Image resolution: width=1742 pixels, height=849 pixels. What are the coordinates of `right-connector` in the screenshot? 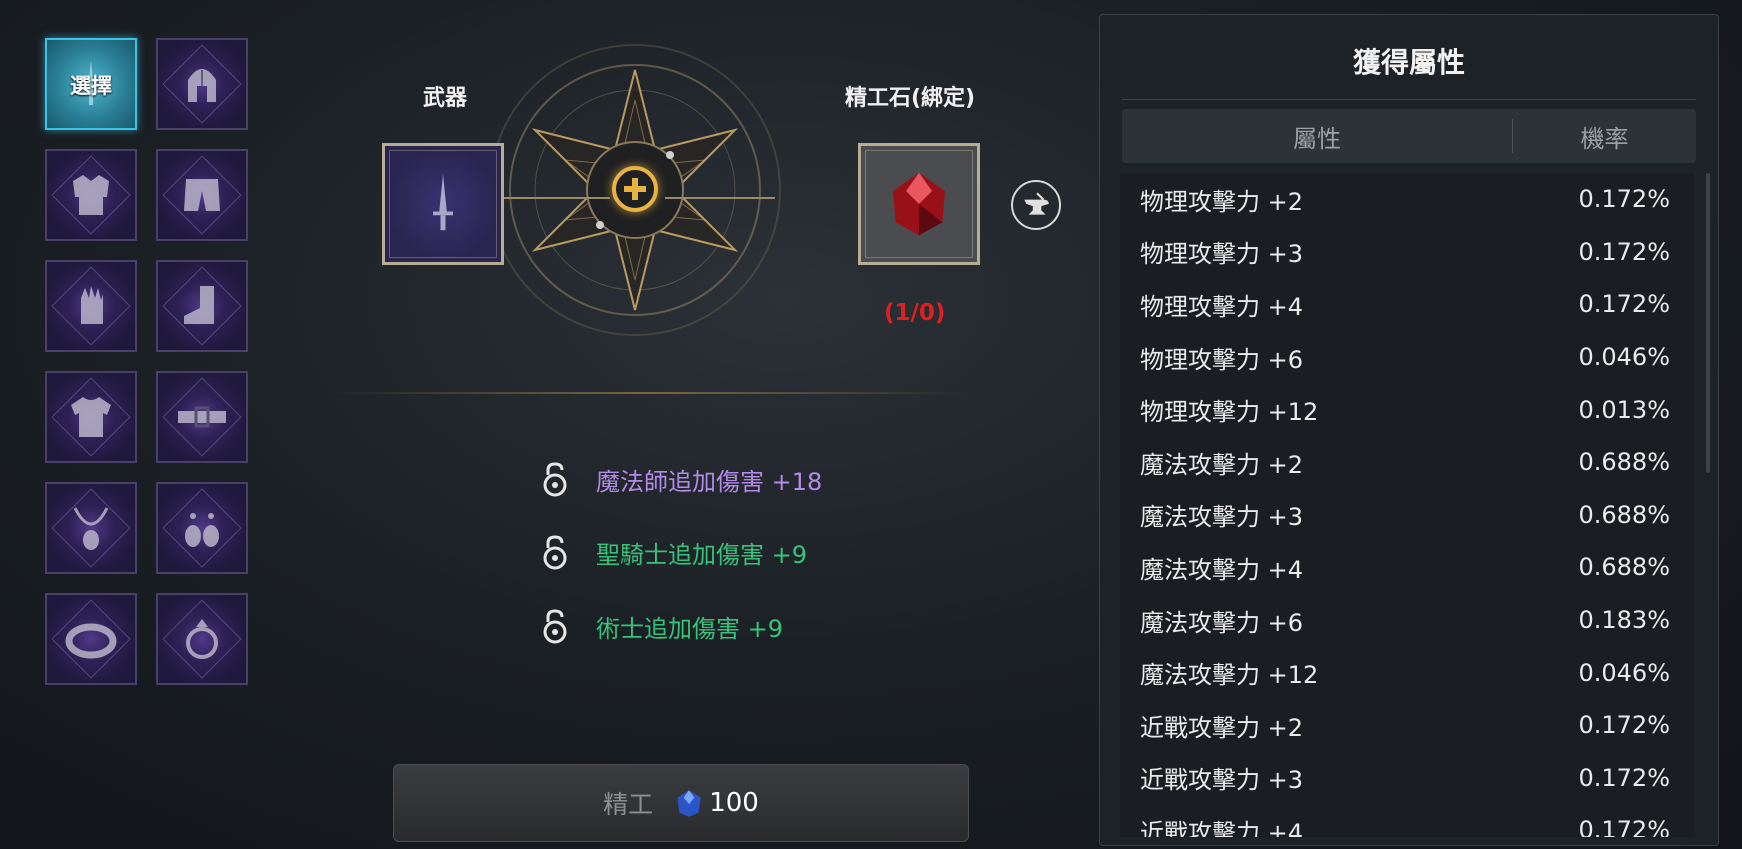 It's located at (720, 198).